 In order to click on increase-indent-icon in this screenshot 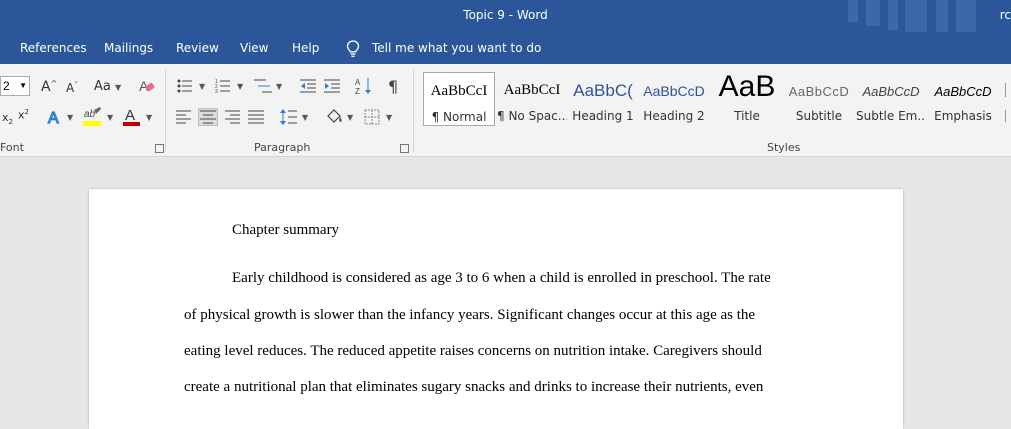, I will do `click(332, 86)`.